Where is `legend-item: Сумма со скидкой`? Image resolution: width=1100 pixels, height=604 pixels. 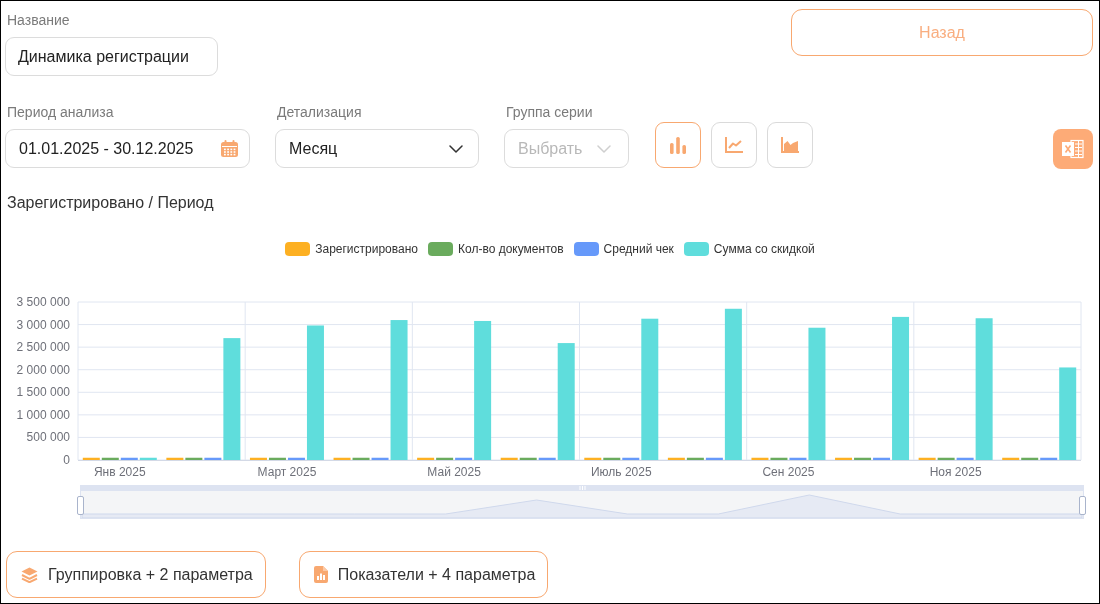 legend-item: Сумма со скидкой is located at coordinates (749, 249).